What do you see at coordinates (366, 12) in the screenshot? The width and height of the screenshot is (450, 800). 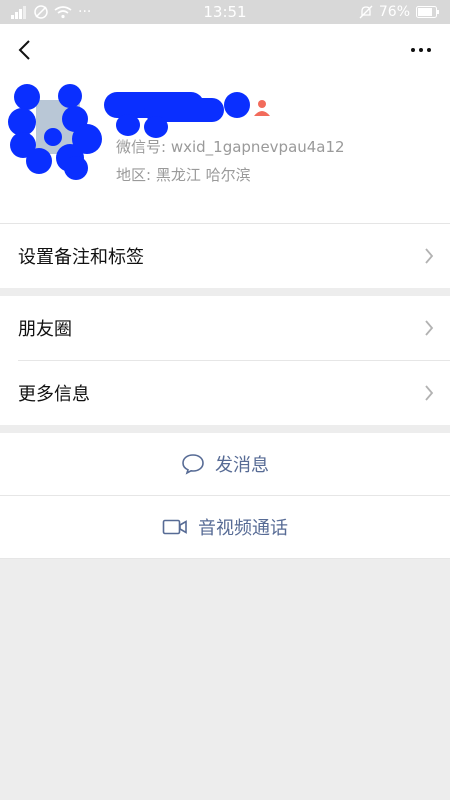 I see `mute-bell-icon` at bounding box center [366, 12].